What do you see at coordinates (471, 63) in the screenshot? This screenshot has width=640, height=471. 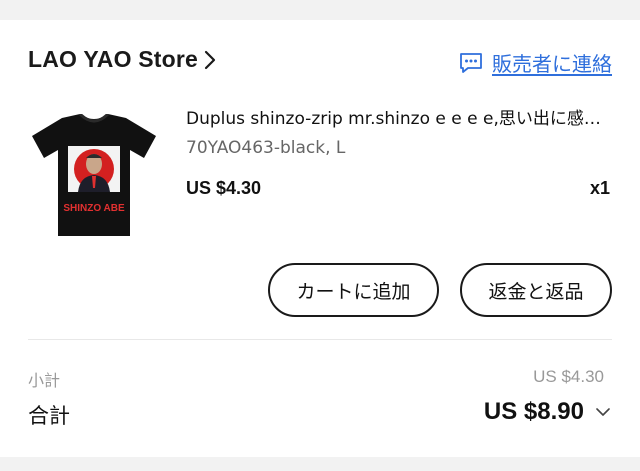 I see `chat-bubble-icon` at bounding box center [471, 63].